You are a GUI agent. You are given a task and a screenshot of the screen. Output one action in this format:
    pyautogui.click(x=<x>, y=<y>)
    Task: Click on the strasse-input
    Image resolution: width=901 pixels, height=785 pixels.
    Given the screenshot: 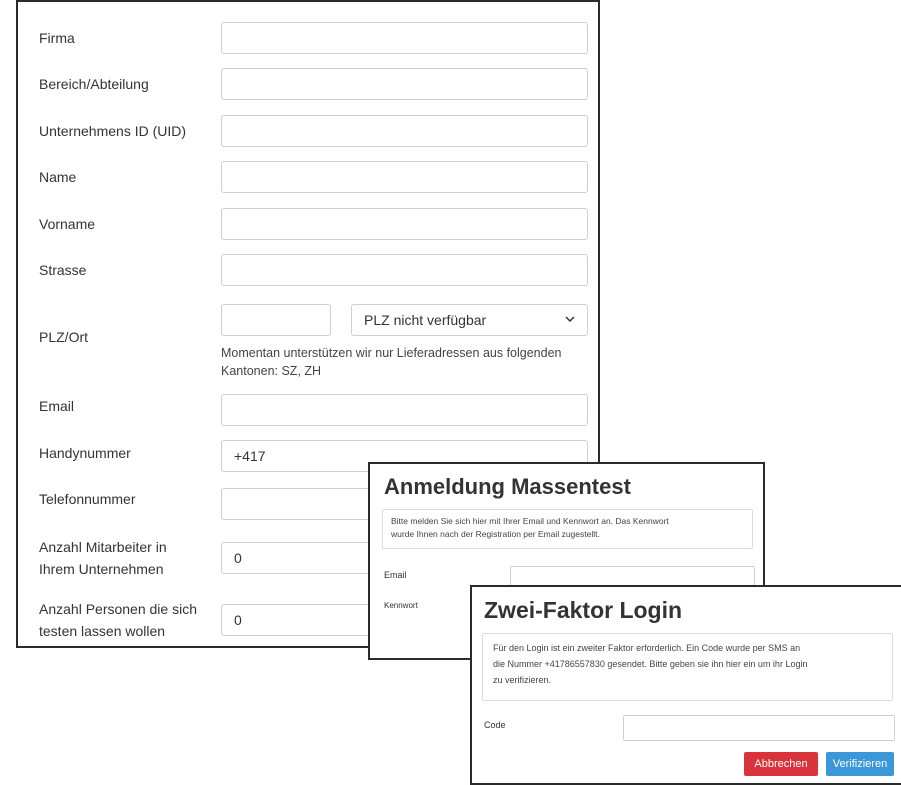 What is the action you would take?
    pyautogui.click(x=404, y=270)
    